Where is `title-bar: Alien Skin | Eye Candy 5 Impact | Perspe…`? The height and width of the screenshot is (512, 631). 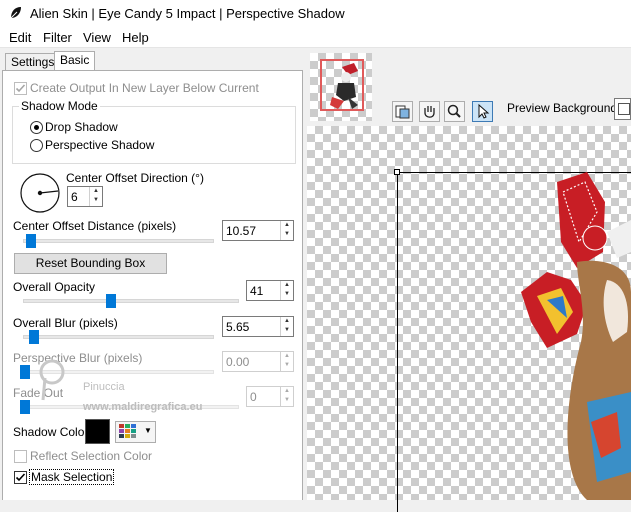 title-bar: Alien Skin | Eye Candy 5 Impact | Perspe… is located at coordinates (315, 13).